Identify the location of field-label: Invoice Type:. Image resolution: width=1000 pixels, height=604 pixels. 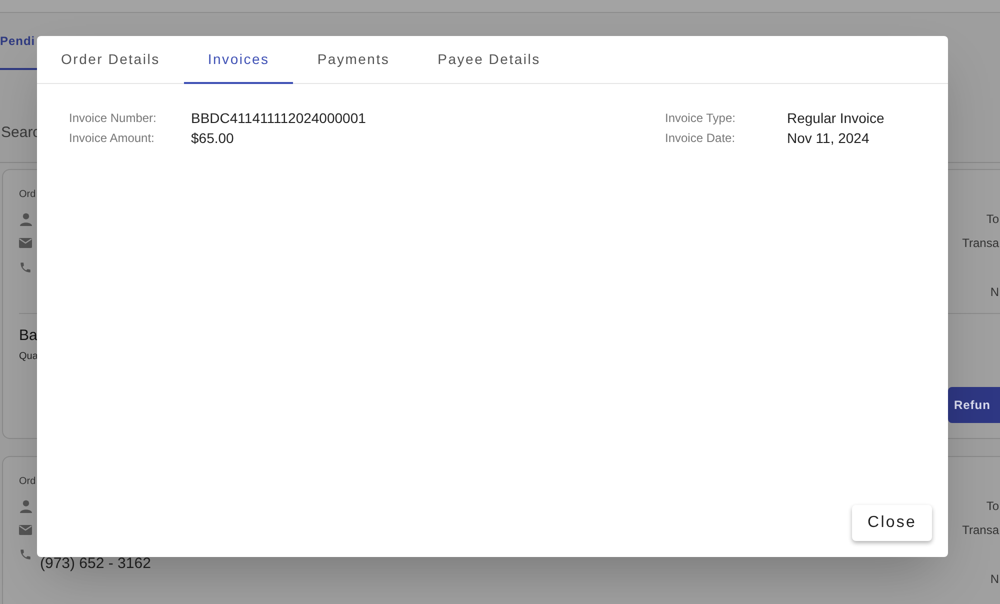
(700, 118).